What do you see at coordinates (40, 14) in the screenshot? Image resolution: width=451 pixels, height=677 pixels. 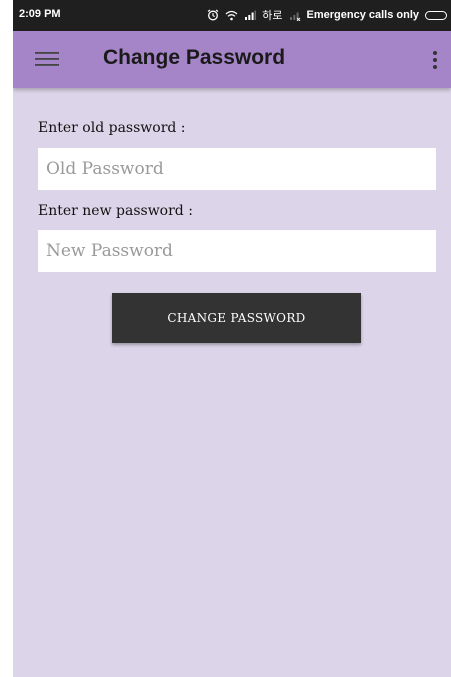 I see `status-time: 2:09 PM` at bounding box center [40, 14].